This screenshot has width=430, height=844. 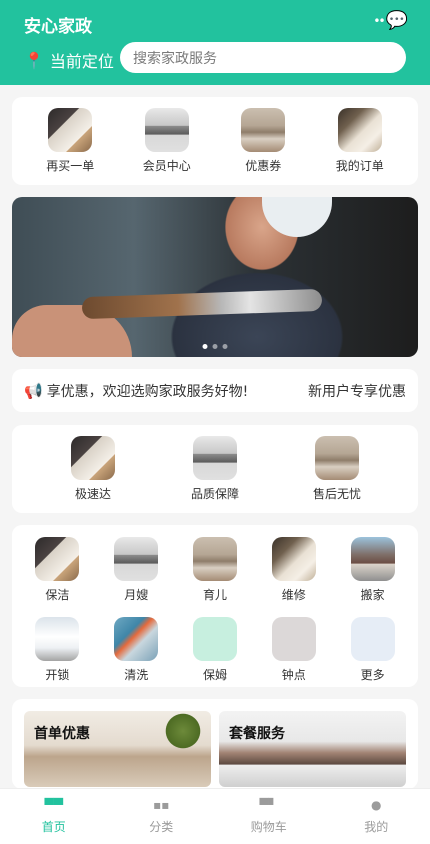 I want to click on category-nanny: 保姆, so click(x=215, y=652).